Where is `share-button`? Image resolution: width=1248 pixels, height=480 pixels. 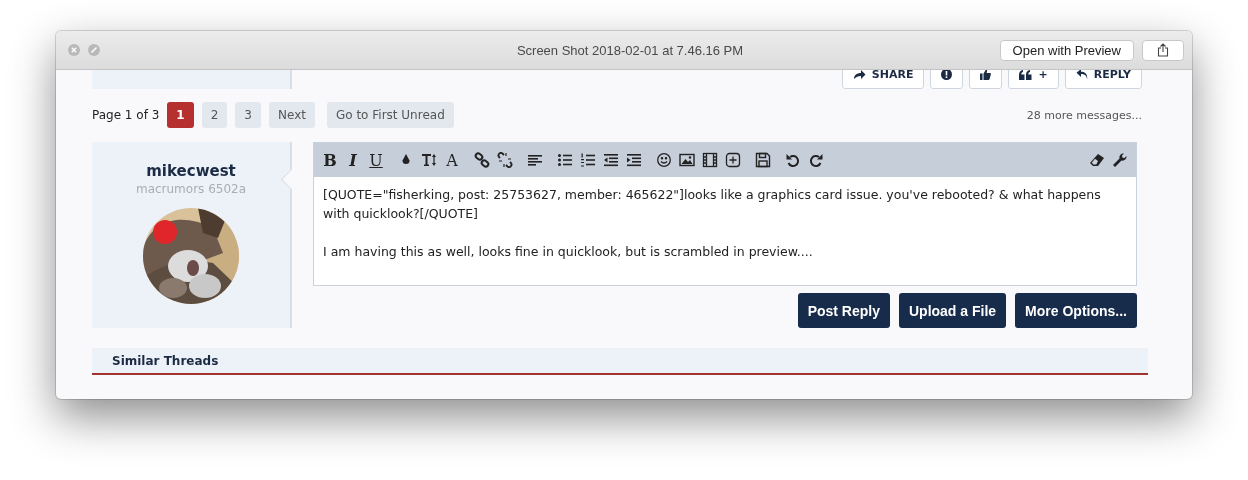 share-button is located at coordinates (1163, 50).